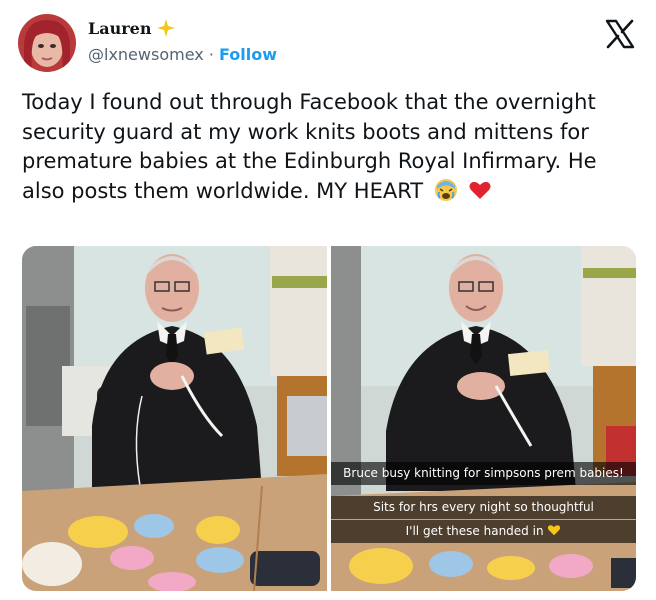 Image resolution: width=656 pixels, height=600 pixels. Describe the element at coordinates (166, 28) in the screenshot. I see `sparkle-icon` at that location.